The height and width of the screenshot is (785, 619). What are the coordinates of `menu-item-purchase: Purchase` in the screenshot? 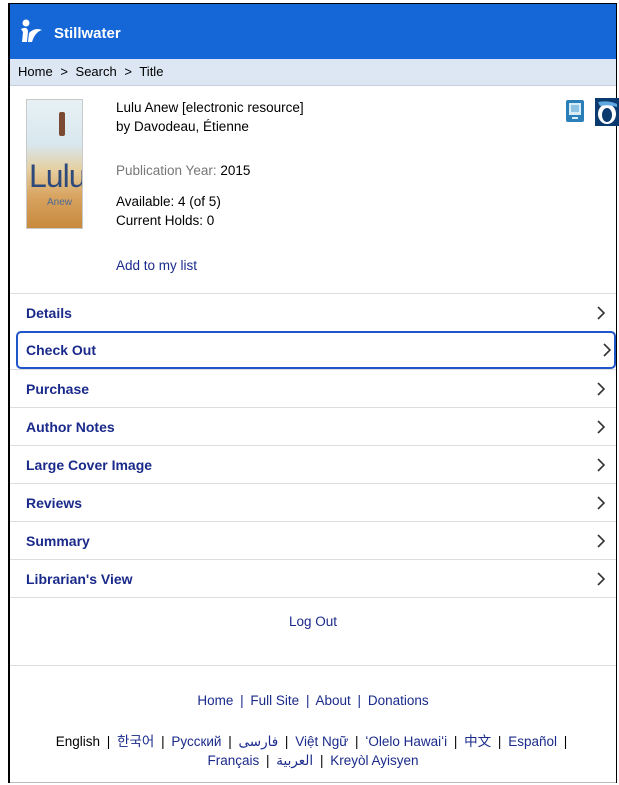 It's located at (313, 388).